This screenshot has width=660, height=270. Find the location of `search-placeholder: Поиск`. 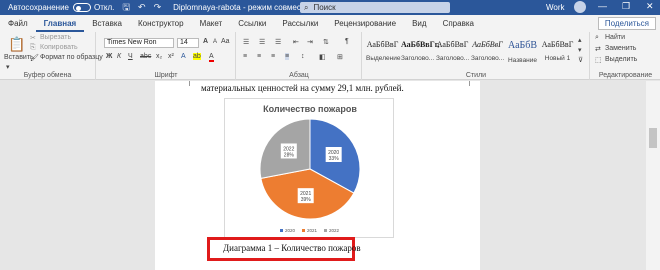

search-placeholder: Поиск is located at coordinates (324, 7).